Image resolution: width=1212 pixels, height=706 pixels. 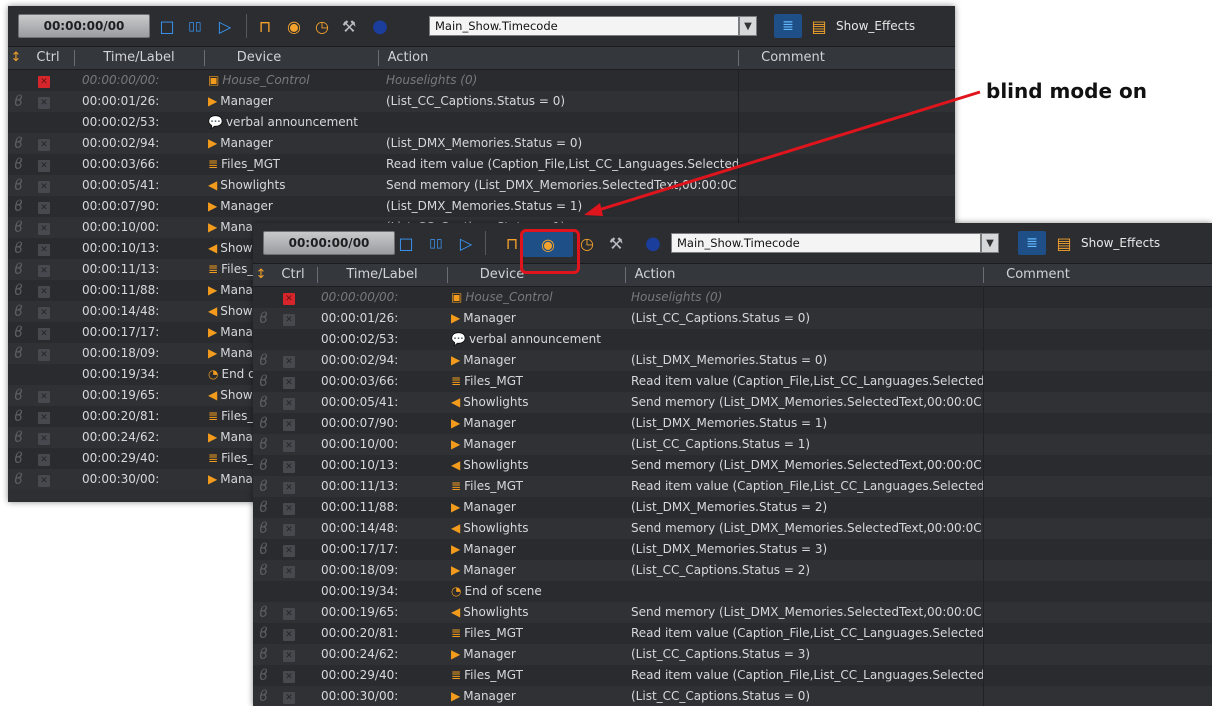 I want to click on annotation-label: blind mode on, so click(x=1066, y=91).